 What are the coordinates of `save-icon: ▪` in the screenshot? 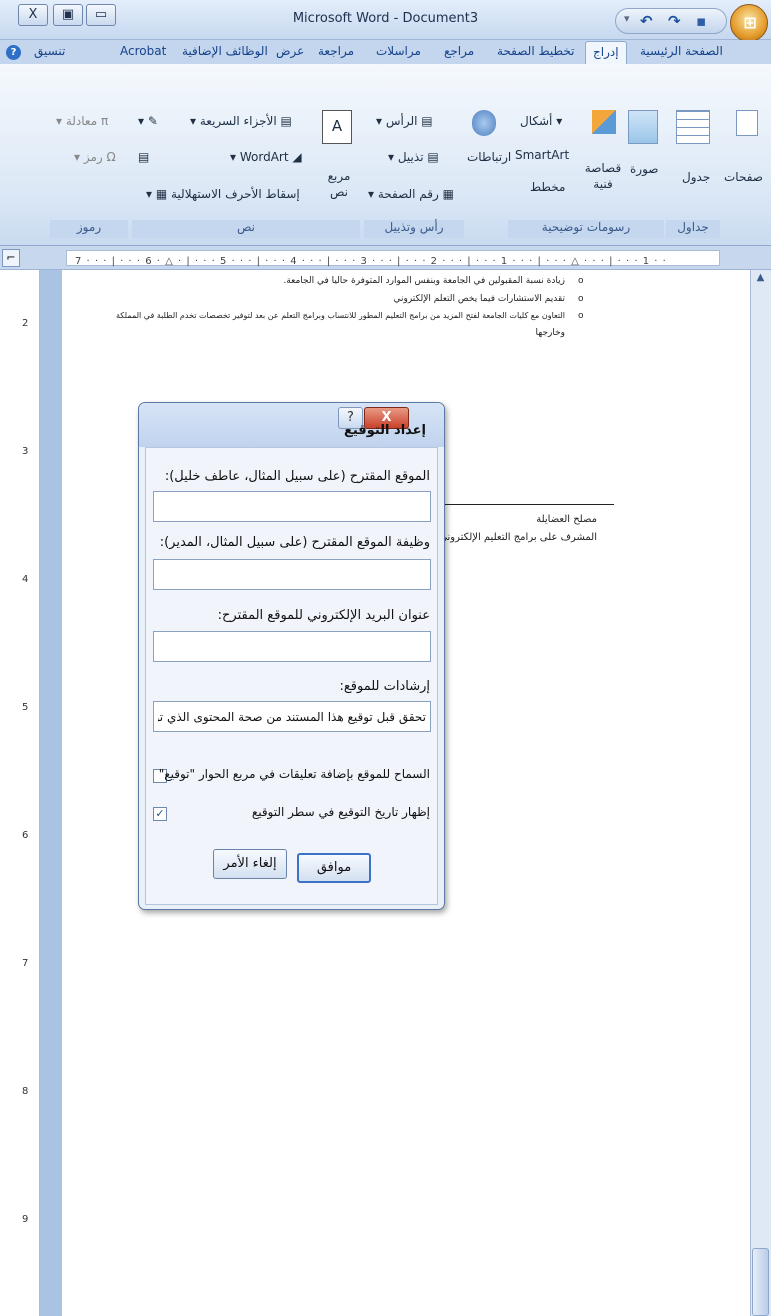 It's located at (701, 21).